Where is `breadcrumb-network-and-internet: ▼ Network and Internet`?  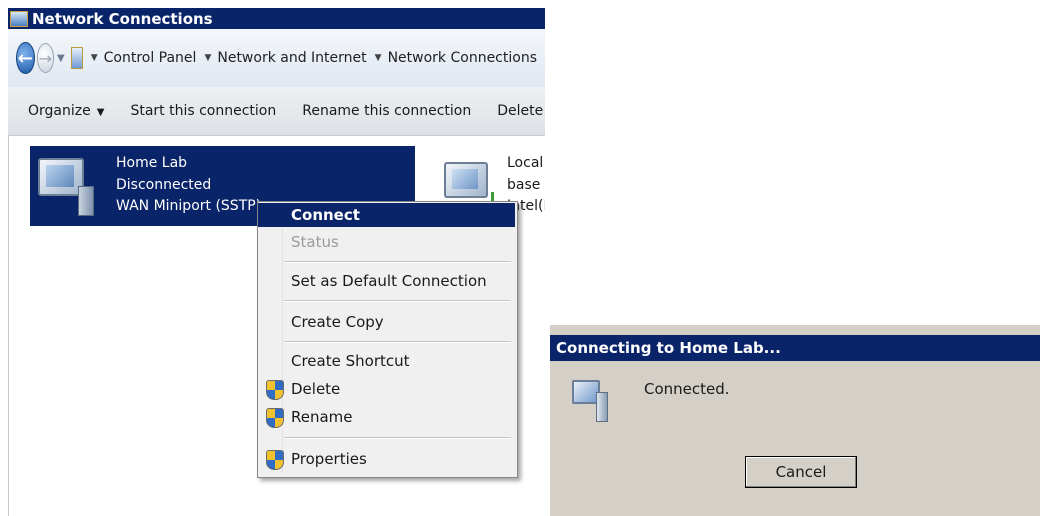 breadcrumb-network-and-internet: ▼ Network and Internet is located at coordinates (289, 58).